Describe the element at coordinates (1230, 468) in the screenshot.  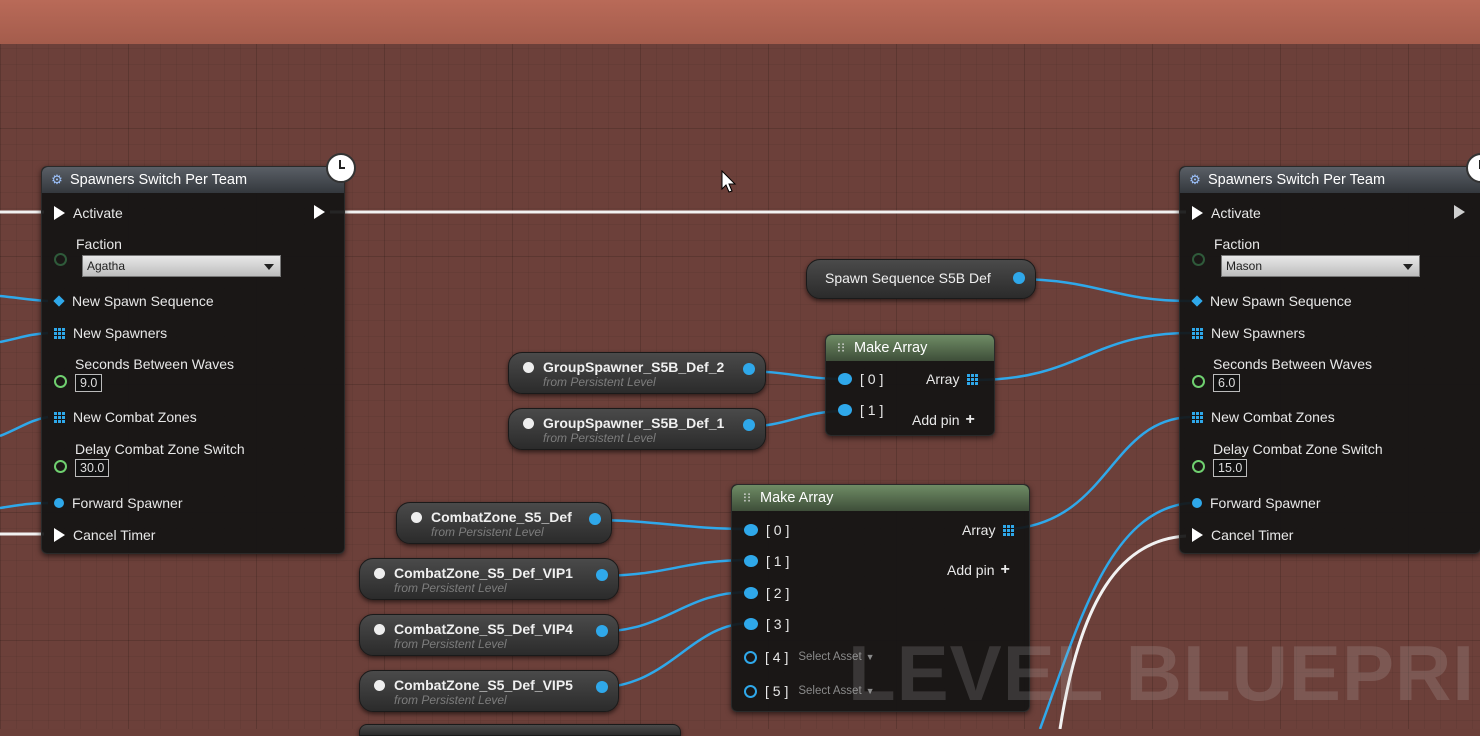
I see `delay-value-input: 15.0` at that location.